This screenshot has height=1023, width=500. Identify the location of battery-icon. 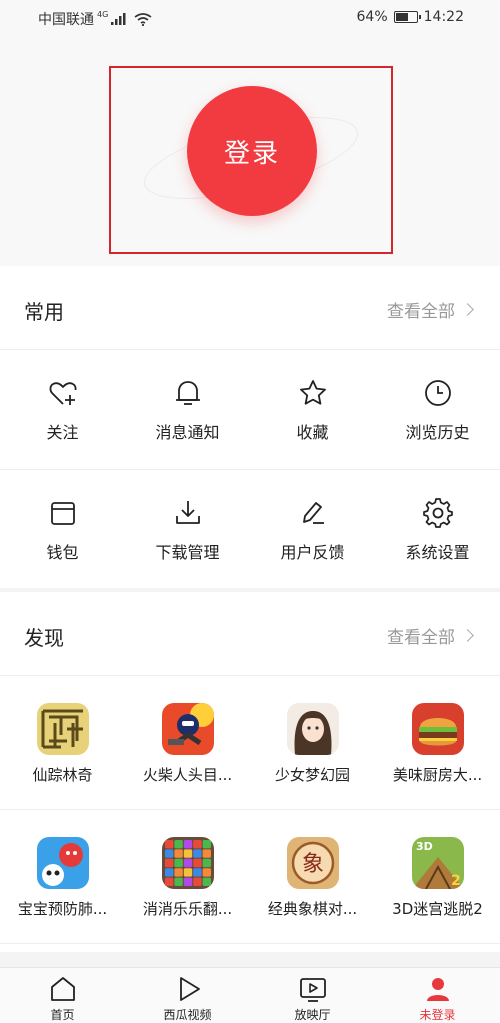
(407, 17).